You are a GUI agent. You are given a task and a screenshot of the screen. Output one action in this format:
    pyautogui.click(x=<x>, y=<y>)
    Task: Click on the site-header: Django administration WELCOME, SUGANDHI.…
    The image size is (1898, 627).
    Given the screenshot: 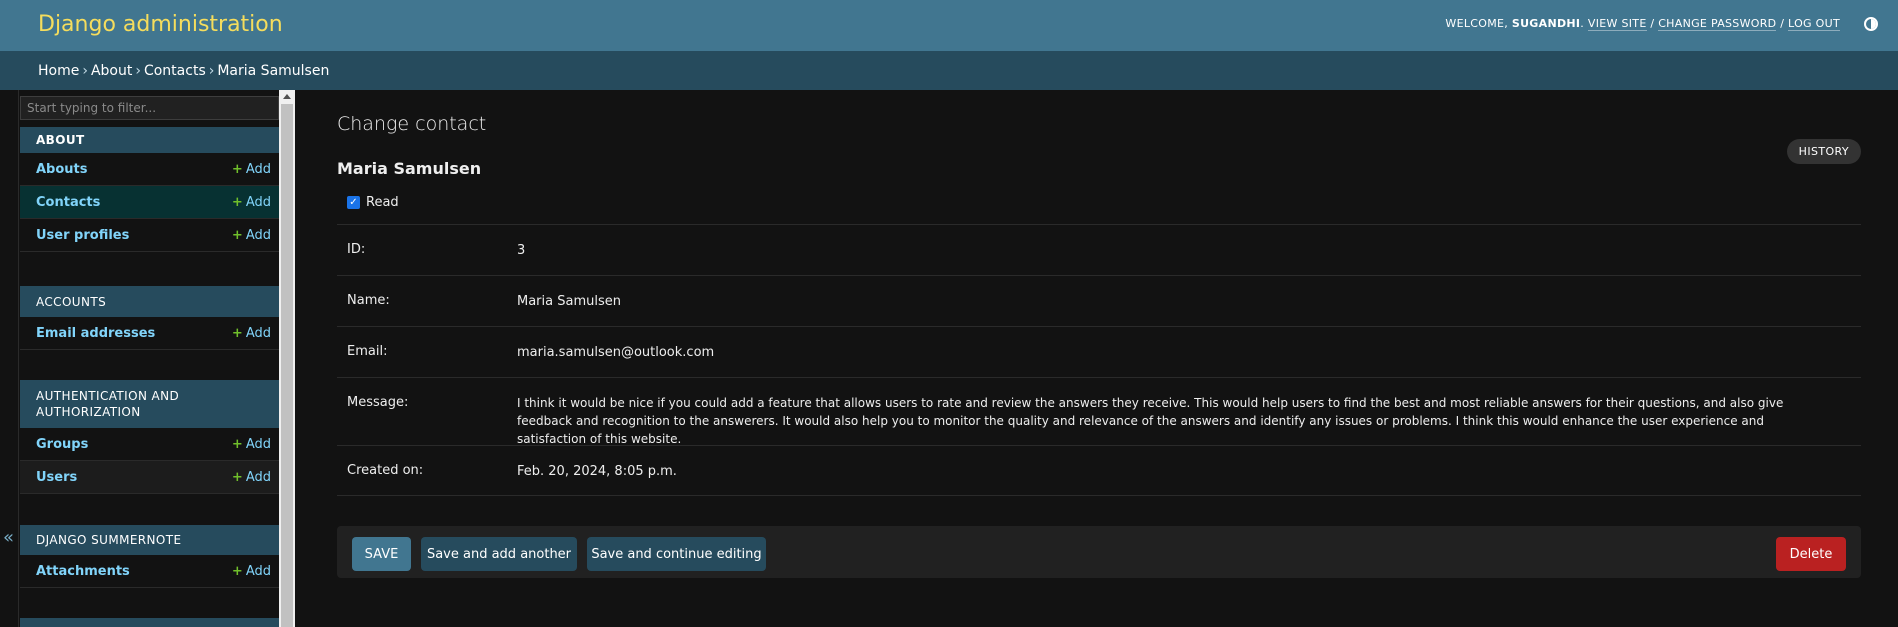 What is the action you would take?
    pyautogui.click(x=949, y=25)
    